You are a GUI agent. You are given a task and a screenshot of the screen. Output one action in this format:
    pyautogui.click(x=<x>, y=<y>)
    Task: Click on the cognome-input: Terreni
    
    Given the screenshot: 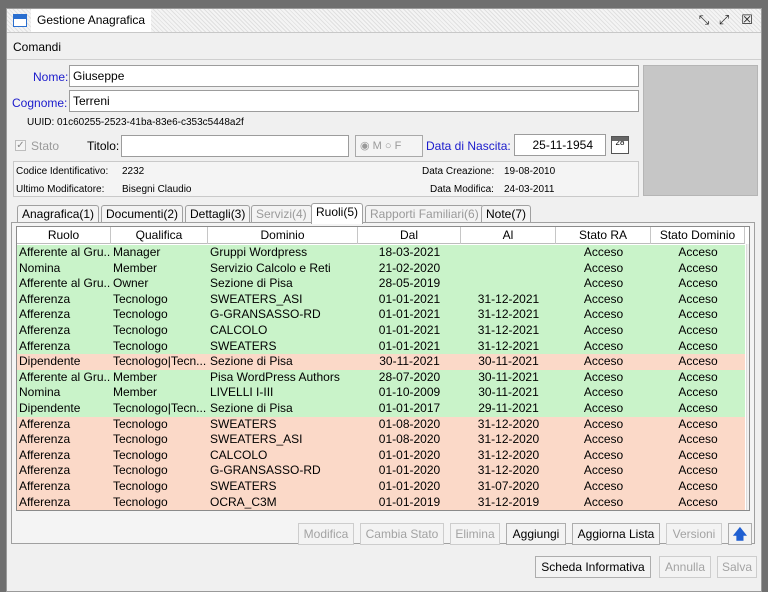 What is the action you would take?
    pyautogui.click(x=354, y=101)
    